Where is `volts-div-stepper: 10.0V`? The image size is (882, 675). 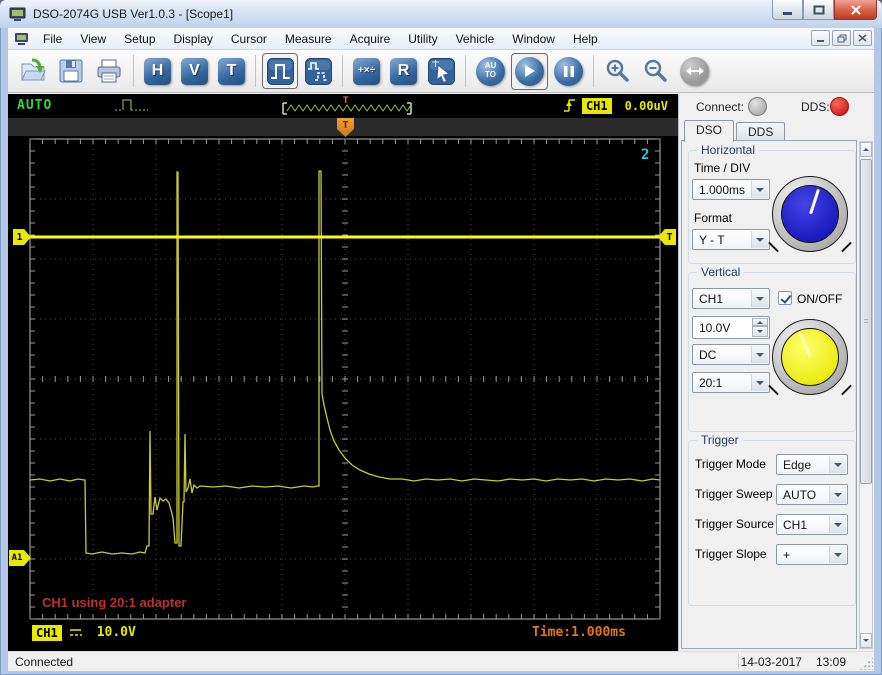
volts-div-stepper: 10.0V is located at coordinates (731, 327).